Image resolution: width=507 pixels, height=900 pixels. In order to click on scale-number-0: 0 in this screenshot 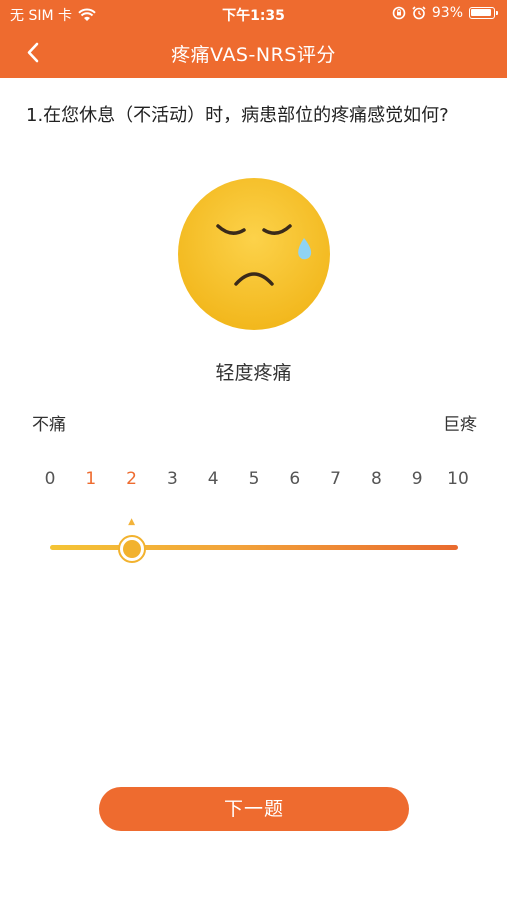, I will do `click(50, 479)`.